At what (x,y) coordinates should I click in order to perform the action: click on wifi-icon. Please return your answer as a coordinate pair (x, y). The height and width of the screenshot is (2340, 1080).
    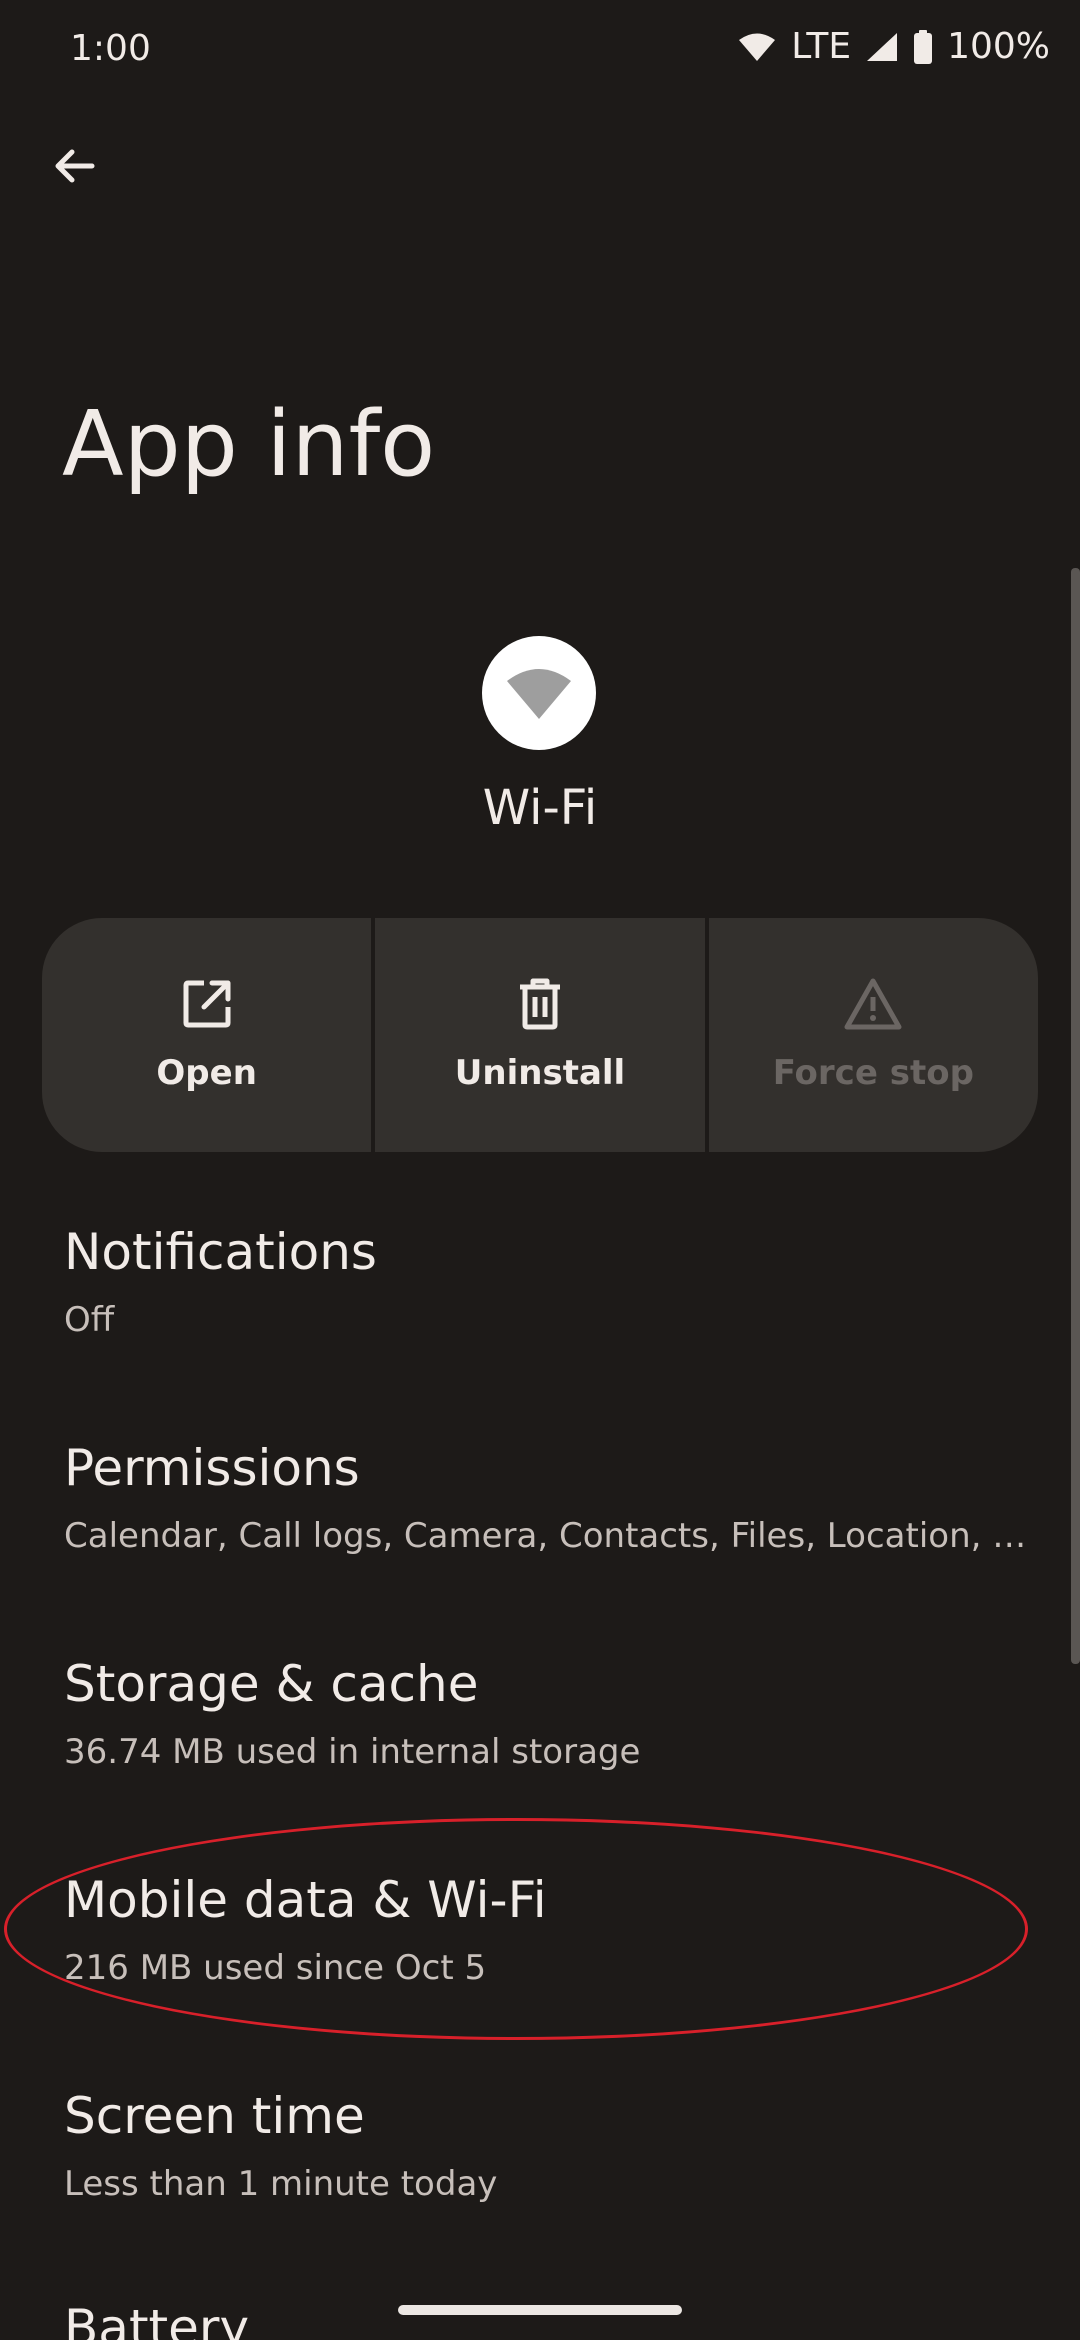
    Looking at the image, I should click on (539, 694).